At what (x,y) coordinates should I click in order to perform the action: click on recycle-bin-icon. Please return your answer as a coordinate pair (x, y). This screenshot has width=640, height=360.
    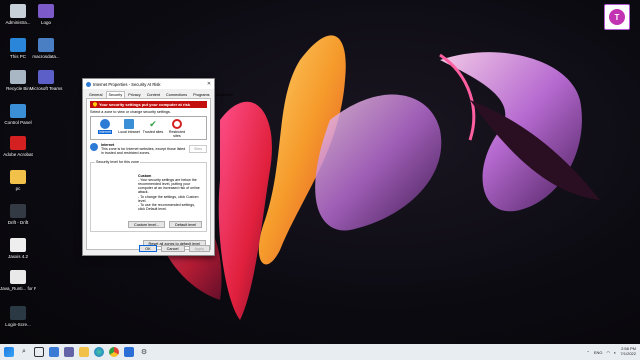
    Looking at the image, I should click on (18, 77).